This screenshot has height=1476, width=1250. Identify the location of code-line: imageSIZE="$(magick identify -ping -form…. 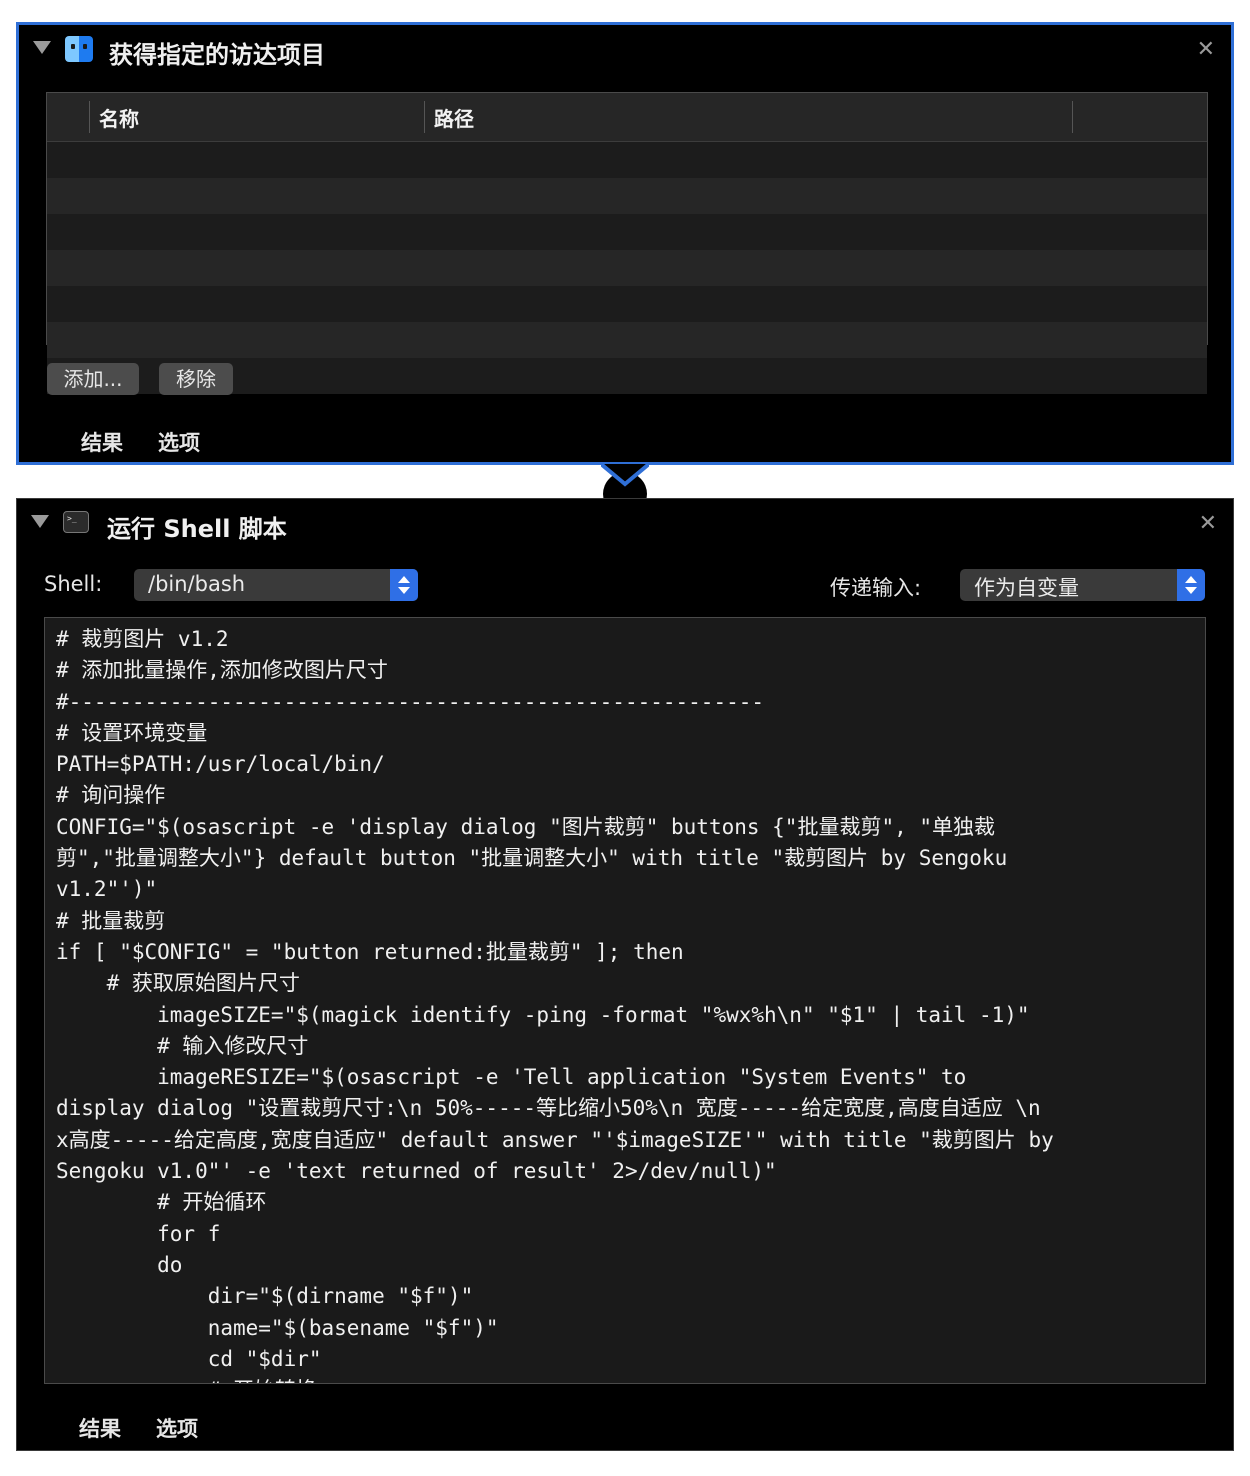
(543, 1014).